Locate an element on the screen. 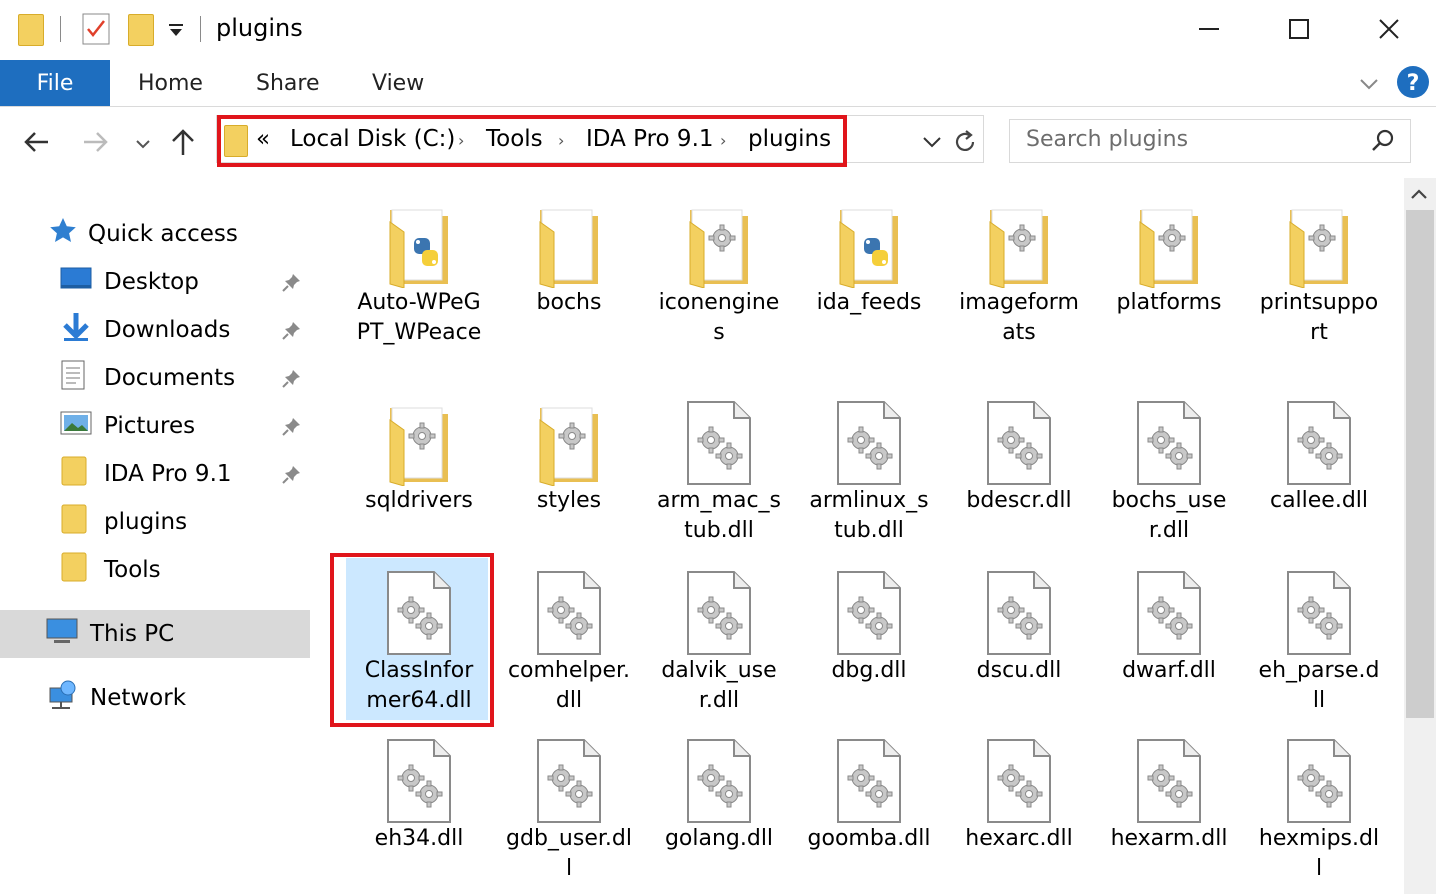 This screenshot has width=1436, height=894. tab-home: Home is located at coordinates (170, 83).